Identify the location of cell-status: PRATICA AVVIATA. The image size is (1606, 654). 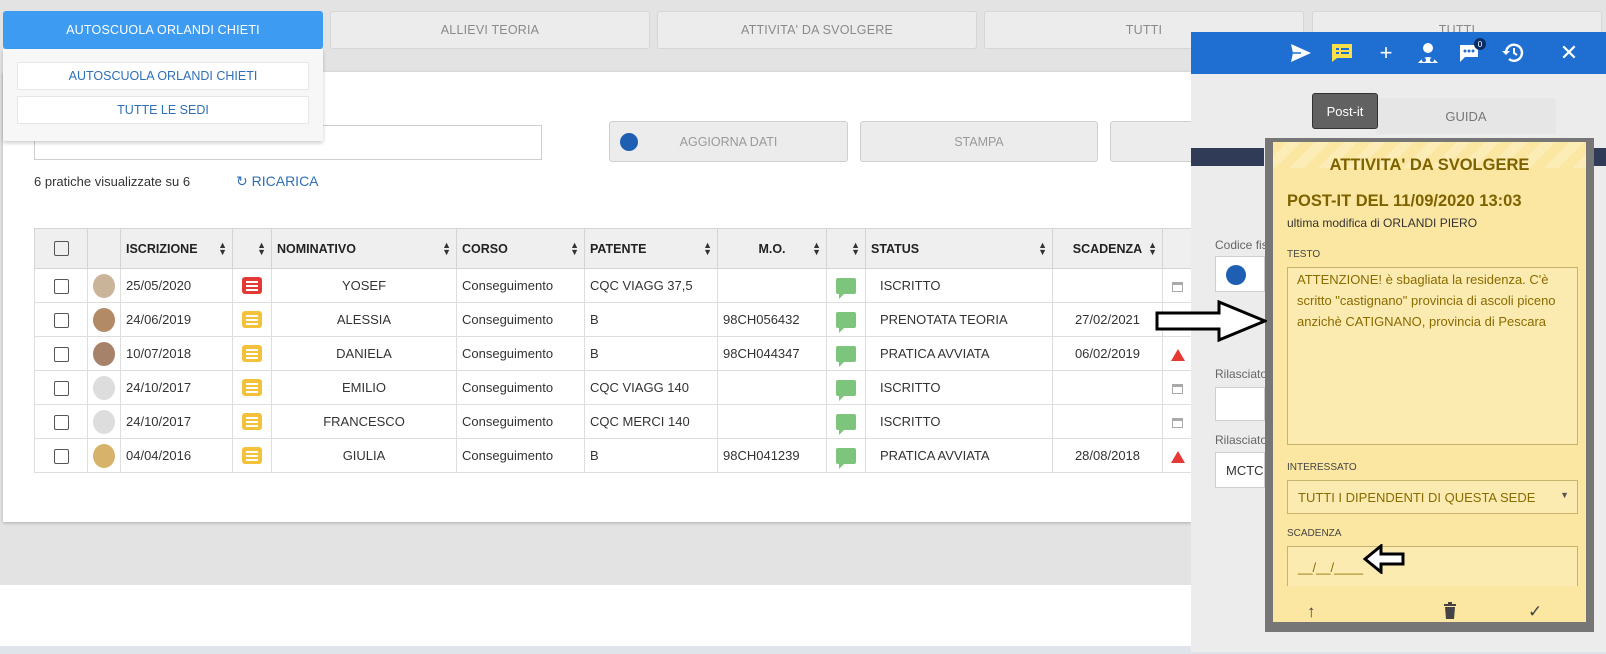
(959, 354).